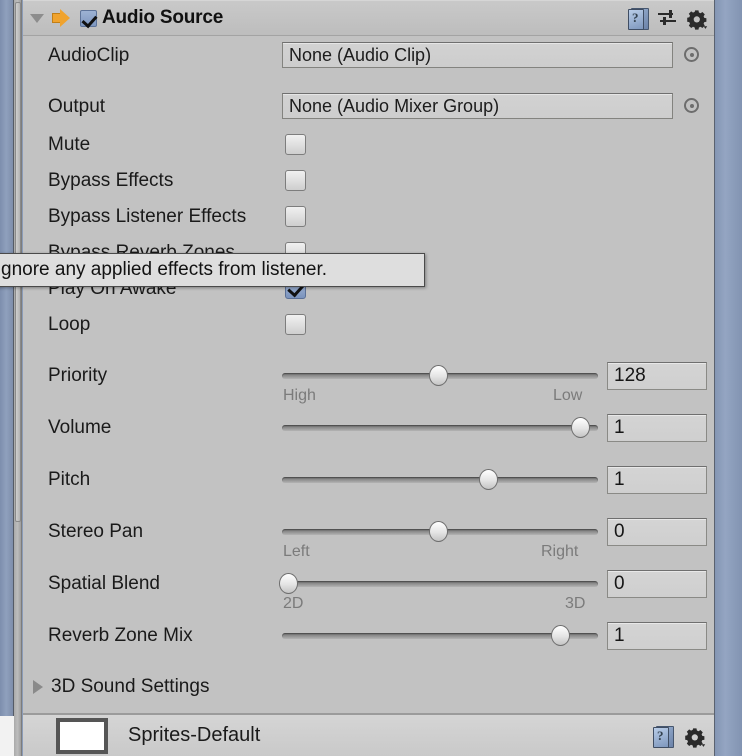  I want to click on toggle-row-loop: Loop, so click(368, 325).